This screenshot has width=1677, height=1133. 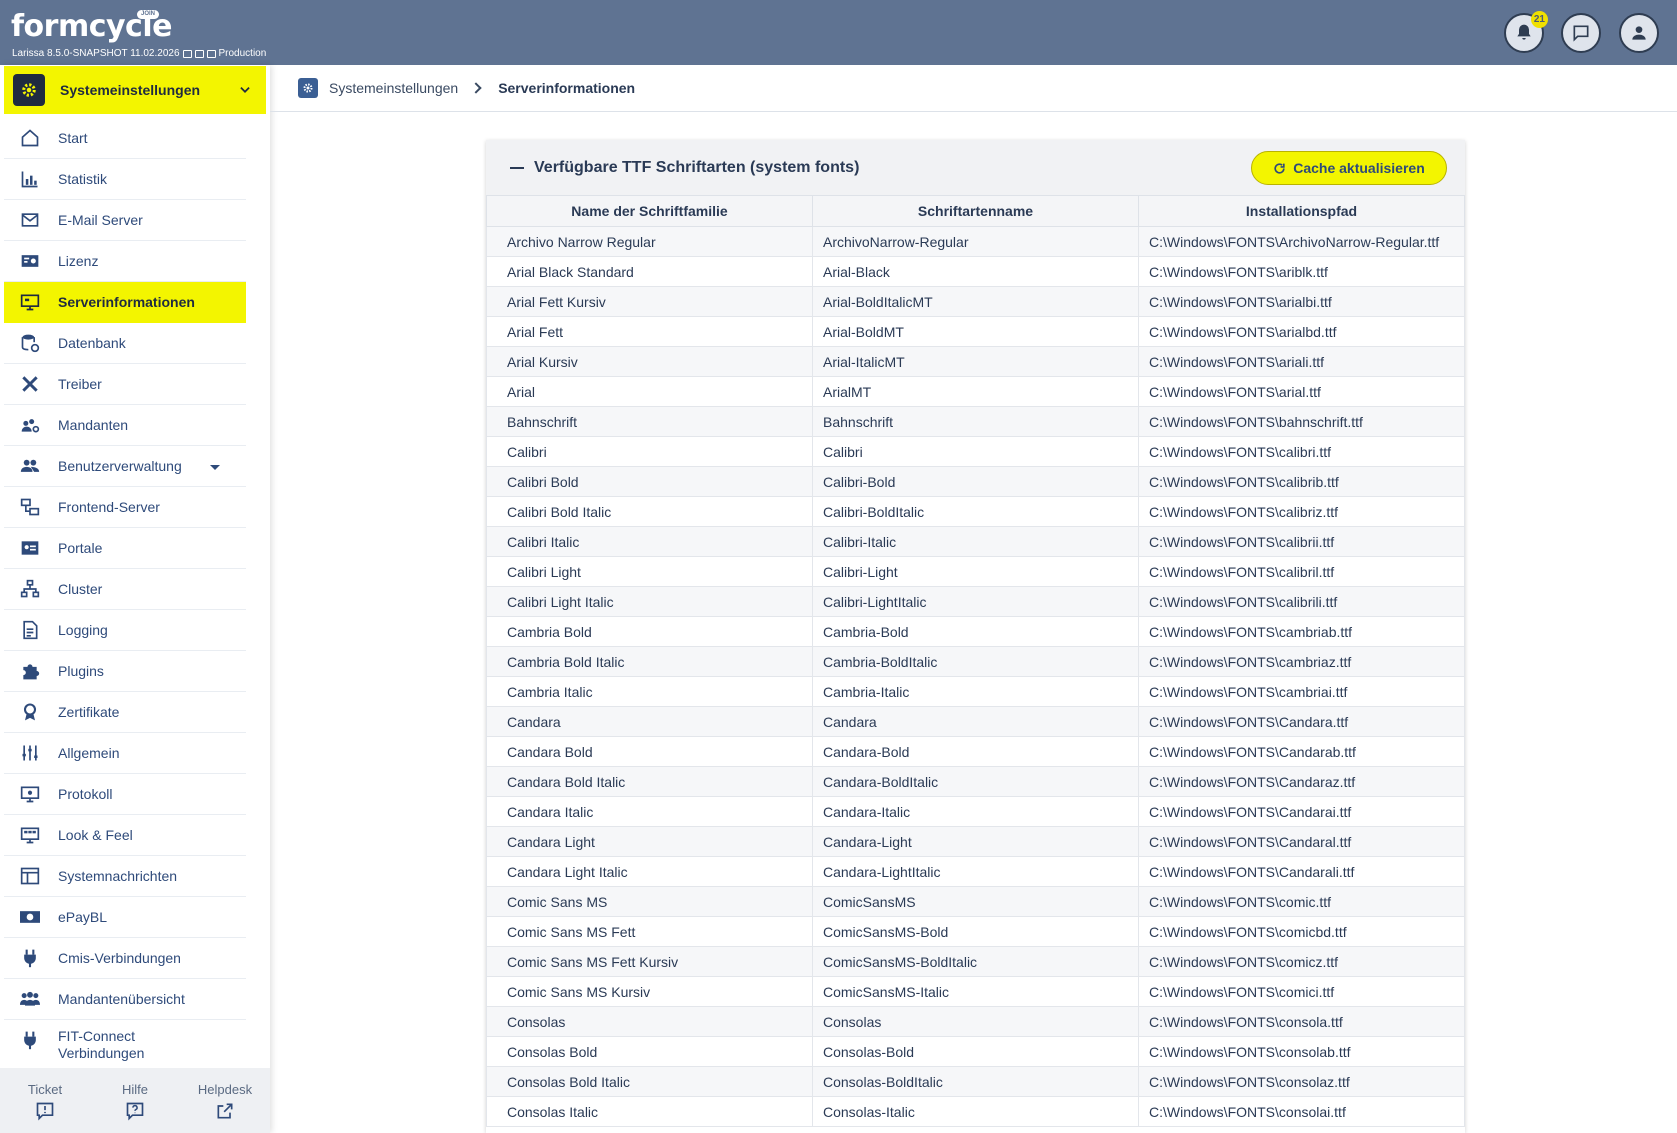 I want to click on collapse-icon, so click(x=517, y=167).